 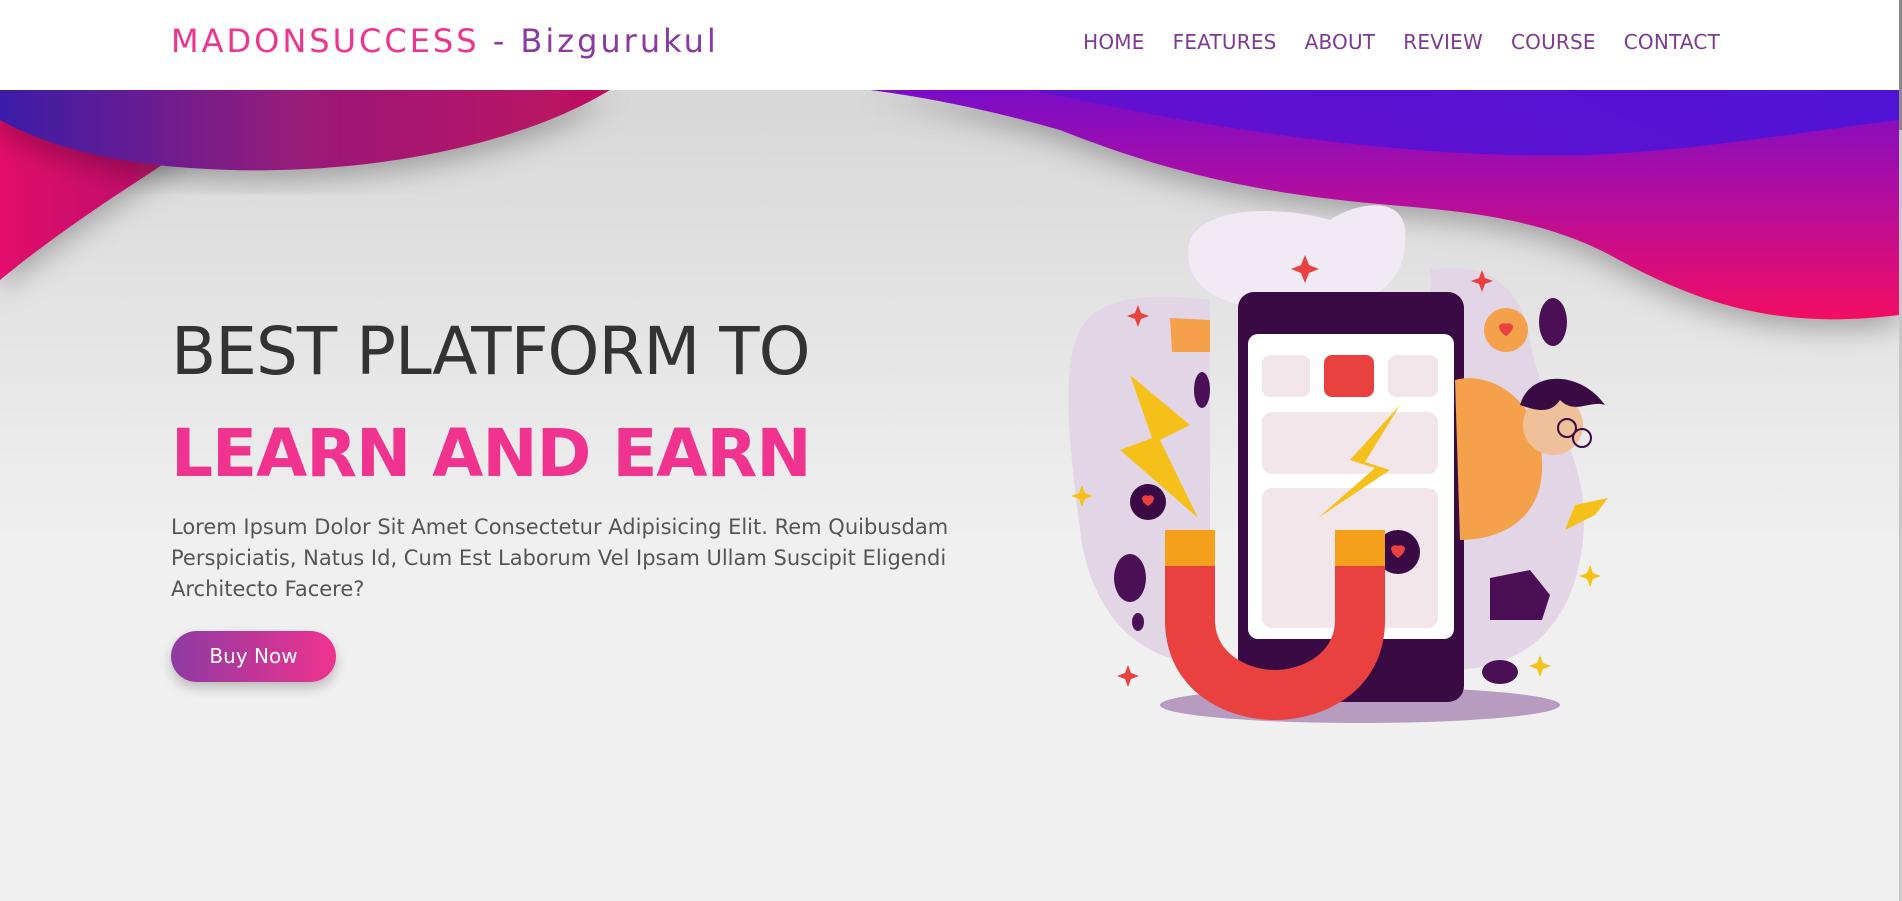 What do you see at coordinates (1190, 335) in the screenshot?
I see `thumbs-up-icon` at bounding box center [1190, 335].